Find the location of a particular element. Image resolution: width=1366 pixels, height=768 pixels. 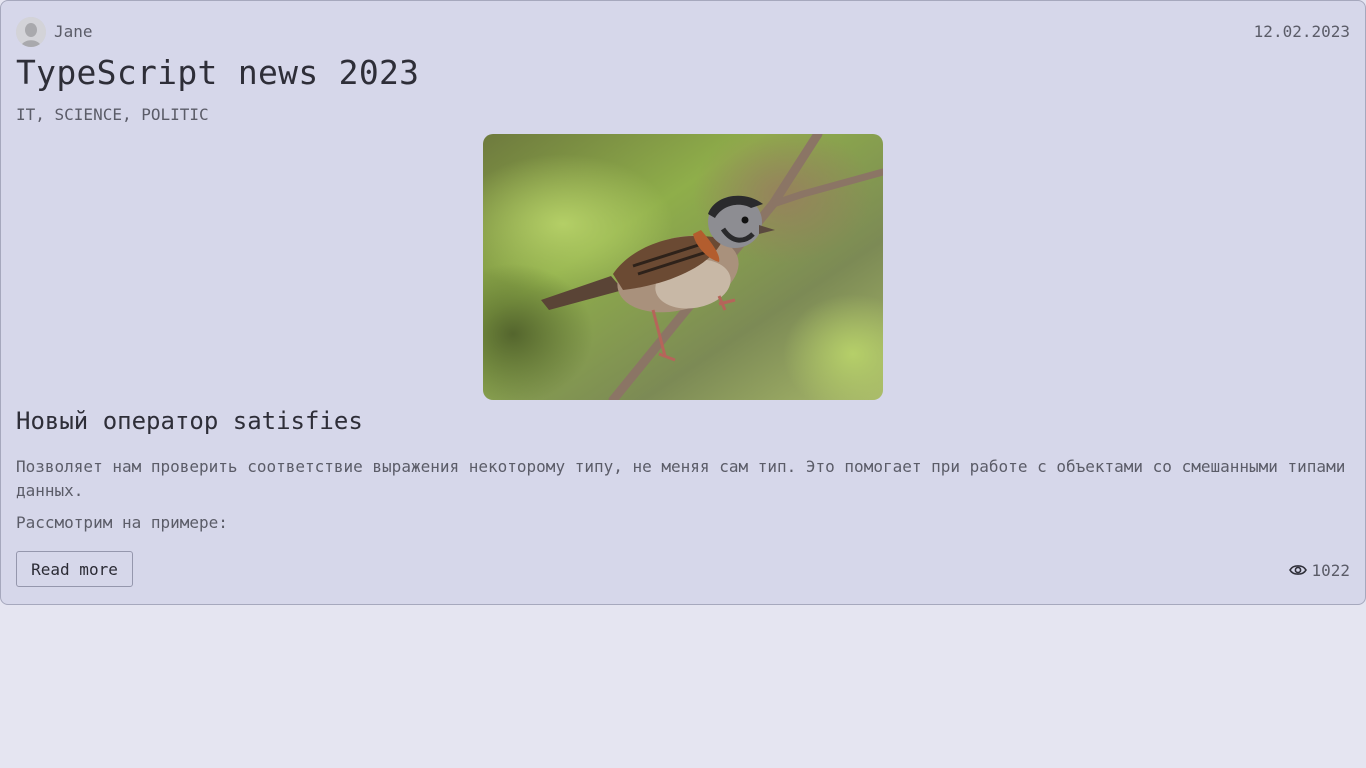

read-more-button: Read more is located at coordinates (74, 569).